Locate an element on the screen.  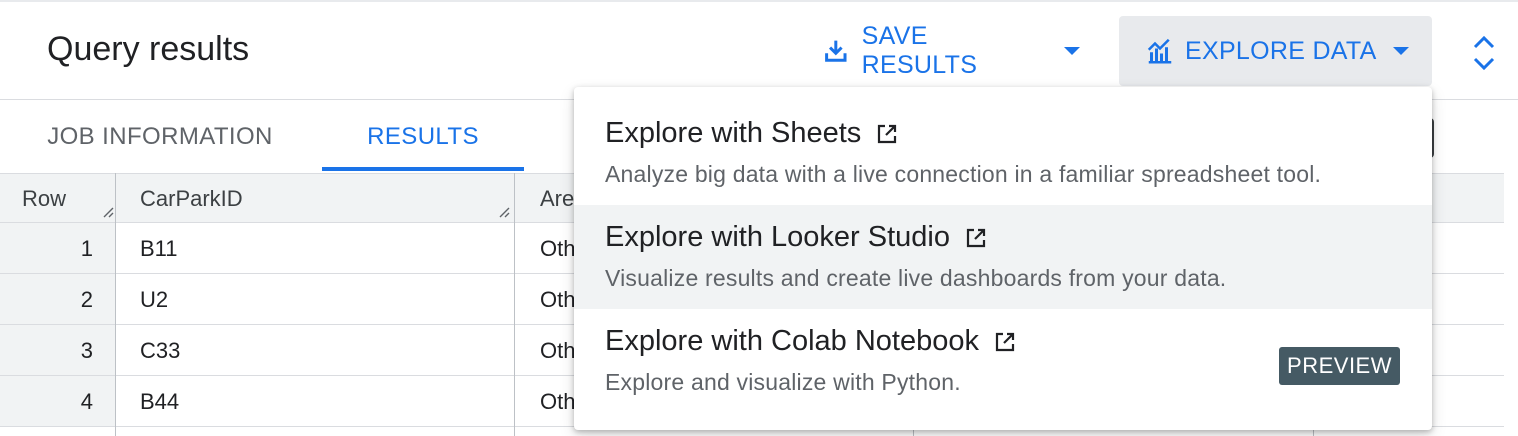
menu-item-title: Explore with Colab Notebook is located at coordinates (811, 341).